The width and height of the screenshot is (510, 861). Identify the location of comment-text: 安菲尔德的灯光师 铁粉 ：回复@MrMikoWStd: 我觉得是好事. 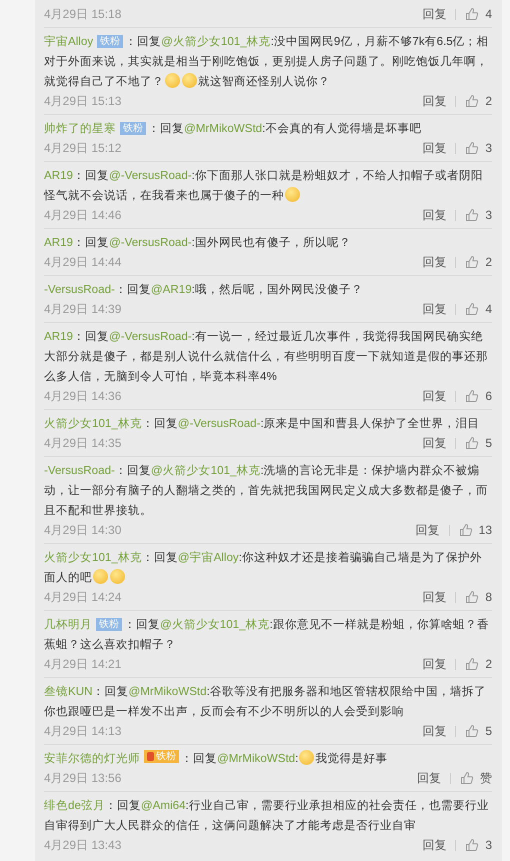
(216, 758).